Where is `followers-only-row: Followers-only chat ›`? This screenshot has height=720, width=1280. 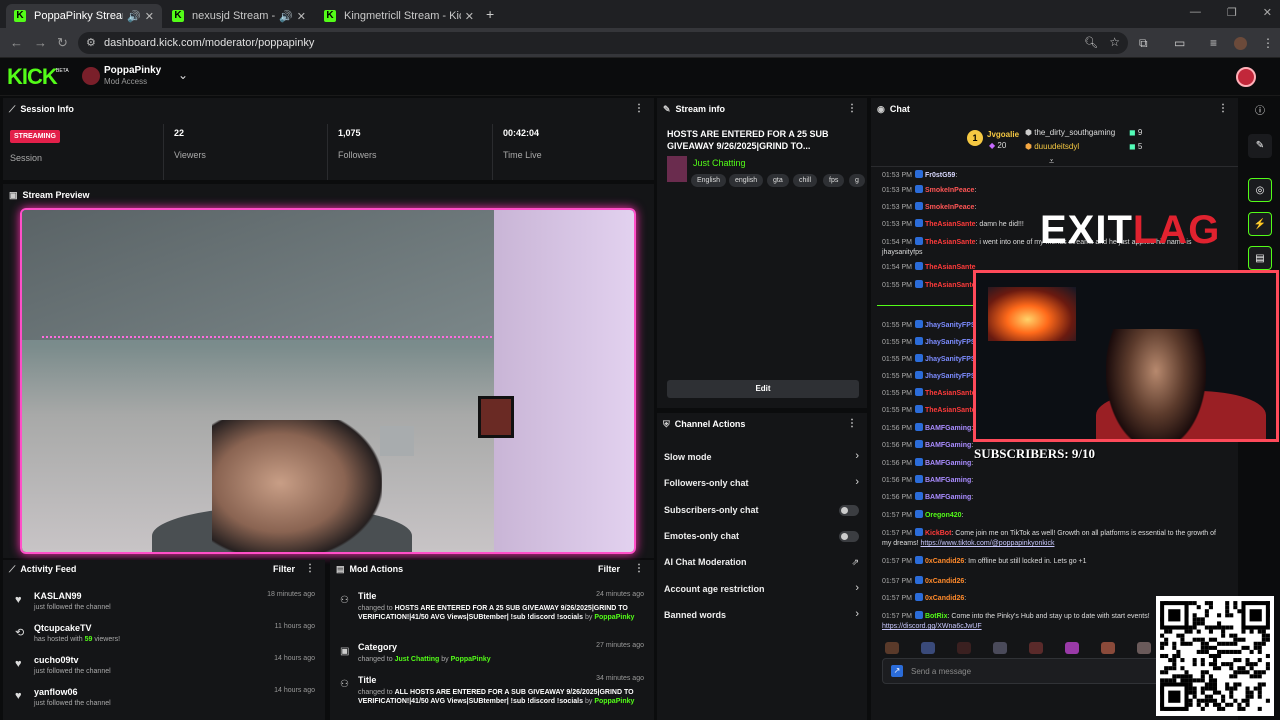
followers-only-row: Followers-only chat › is located at coordinates (763, 483).